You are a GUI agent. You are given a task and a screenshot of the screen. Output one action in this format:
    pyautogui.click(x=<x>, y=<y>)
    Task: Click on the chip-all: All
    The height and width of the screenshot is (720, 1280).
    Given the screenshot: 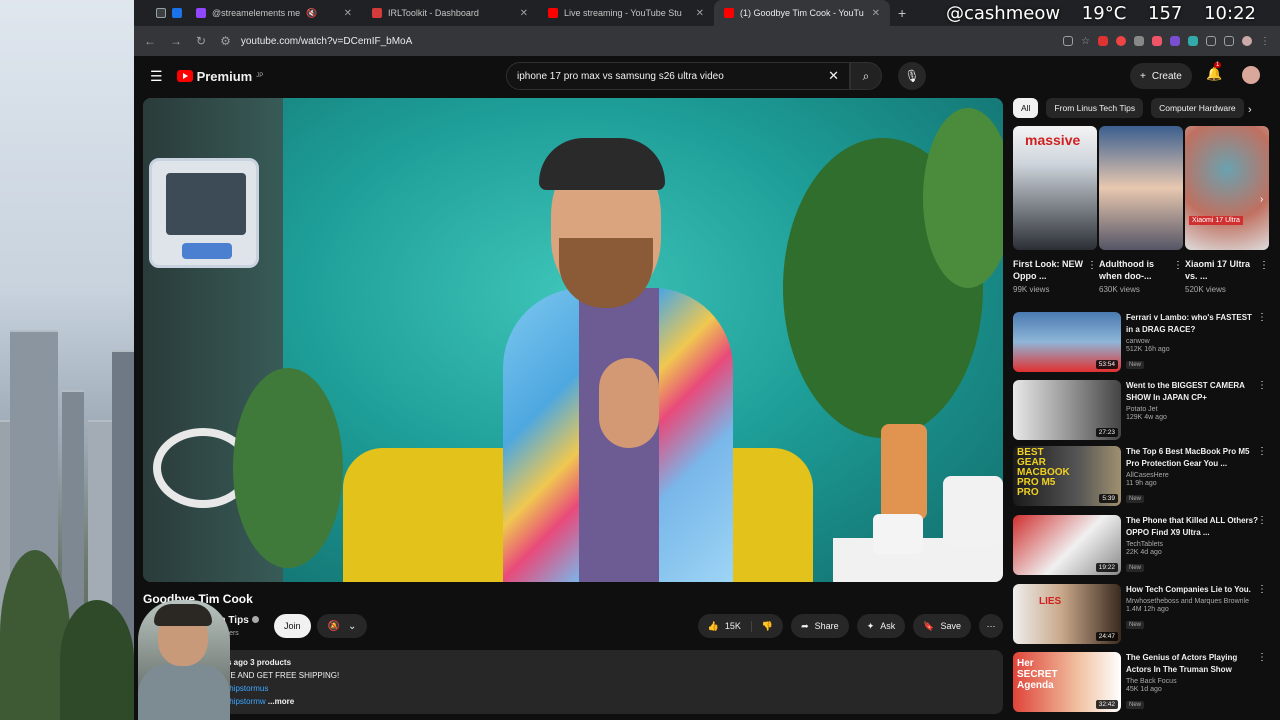 What is the action you would take?
    pyautogui.click(x=1026, y=108)
    